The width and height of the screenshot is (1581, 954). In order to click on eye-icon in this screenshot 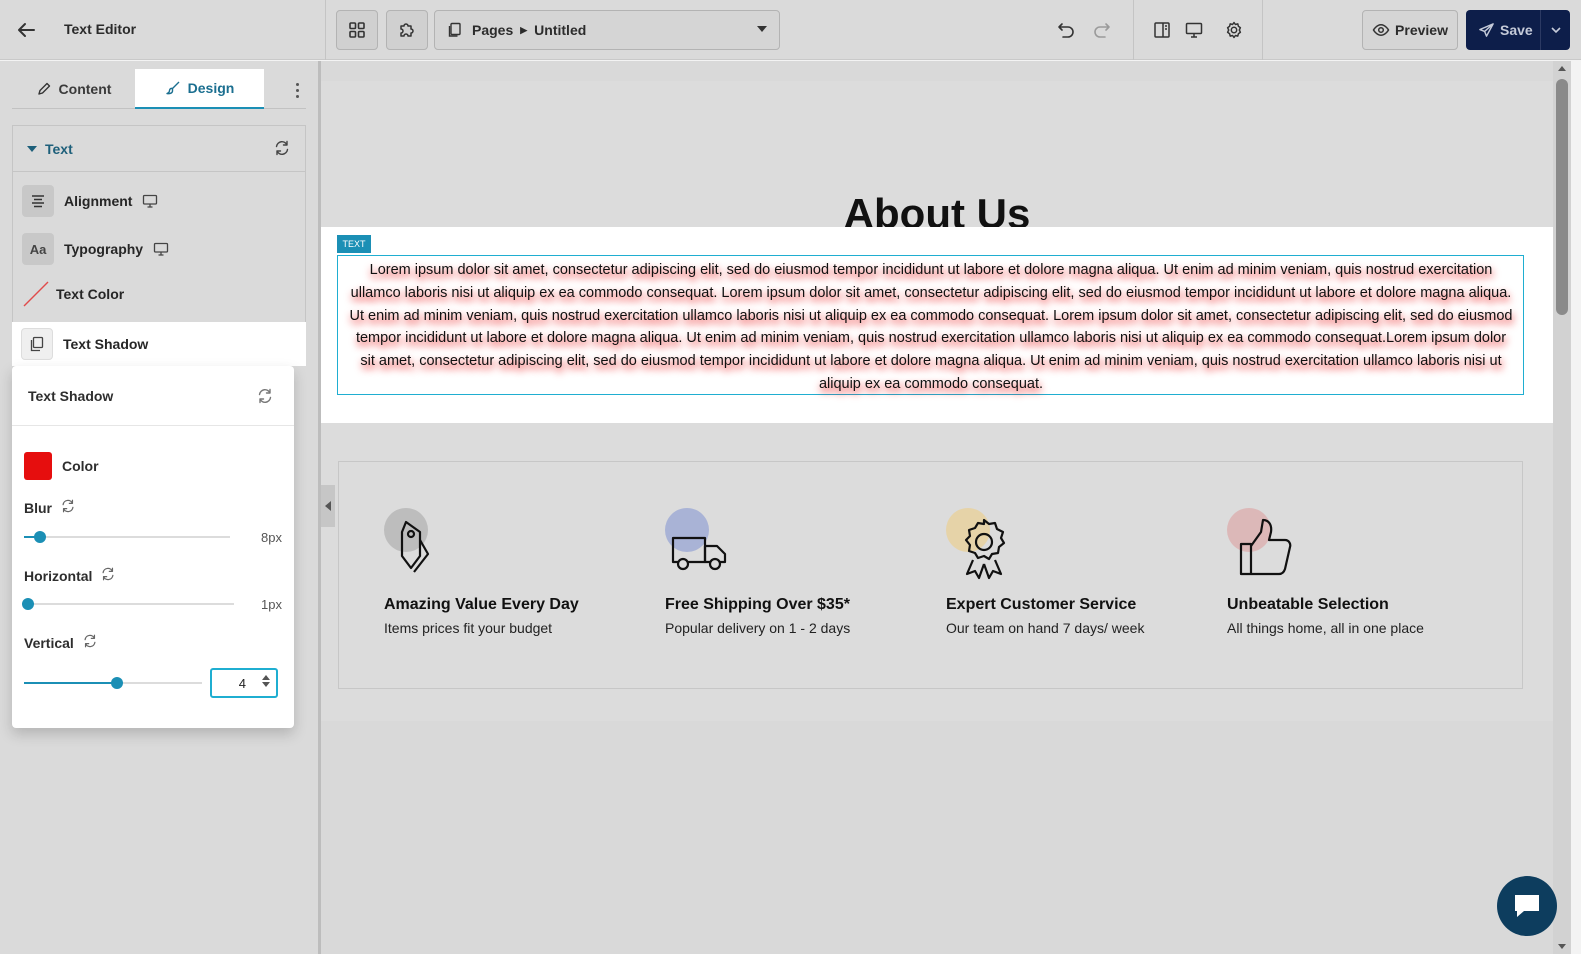, I will do `click(1381, 30)`.